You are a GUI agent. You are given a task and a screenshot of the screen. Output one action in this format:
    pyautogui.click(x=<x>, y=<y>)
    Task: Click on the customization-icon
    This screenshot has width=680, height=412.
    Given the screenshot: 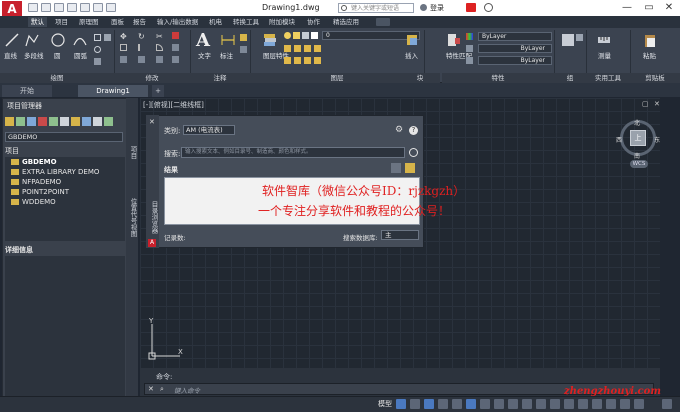 What is the action you would take?
    pyautogui.click(x=667, y=404)
    